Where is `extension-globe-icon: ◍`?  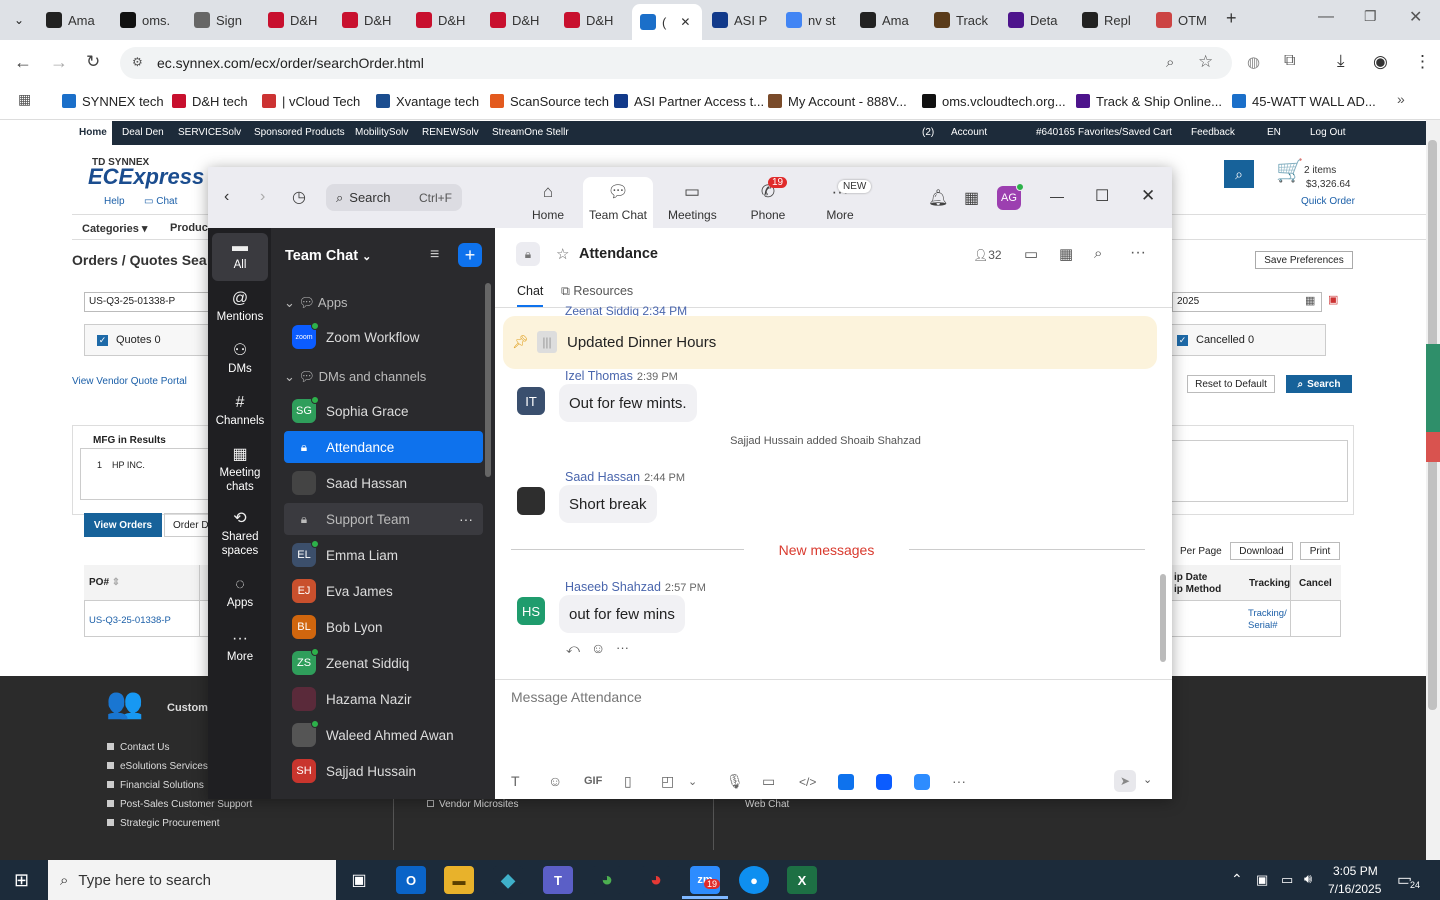
extension-globe-icon: ◍ is located at coordinates (1253, 62).